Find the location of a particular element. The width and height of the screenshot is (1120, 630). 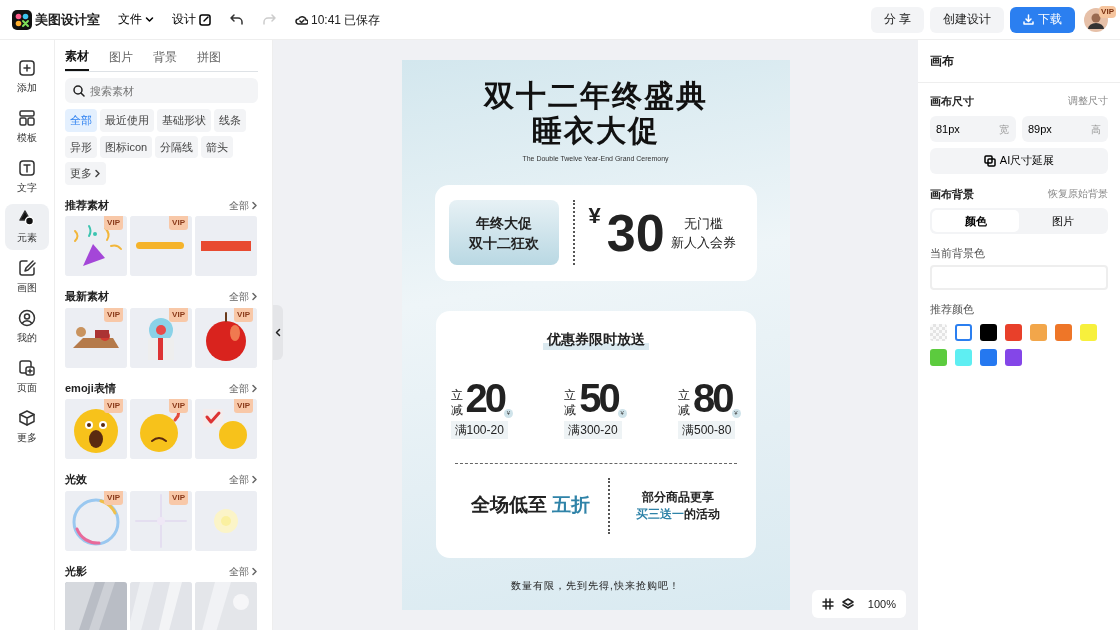

section-title: 画布背景 is located at coordinates (952, 194).